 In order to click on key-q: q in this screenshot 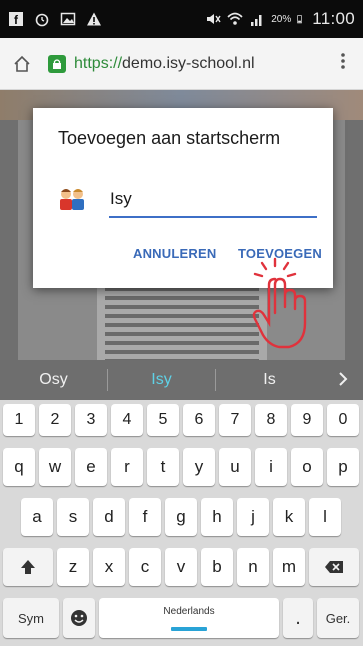, I will do `click(19, 467)`.